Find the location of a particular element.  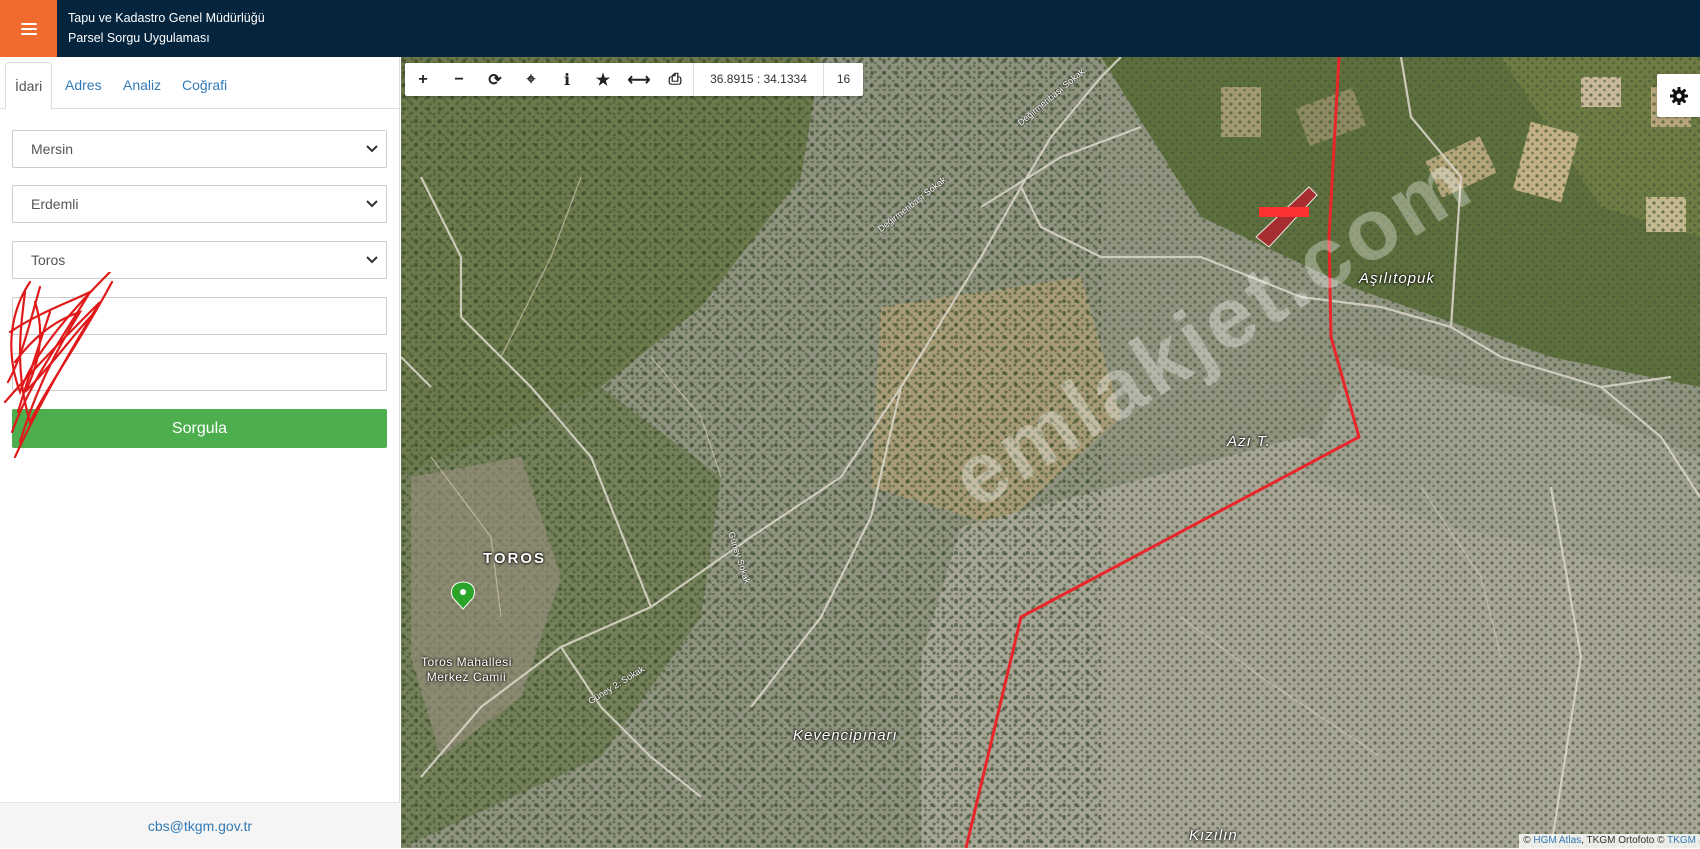

tab-adres: Adres is located at coordinates (83, 85).